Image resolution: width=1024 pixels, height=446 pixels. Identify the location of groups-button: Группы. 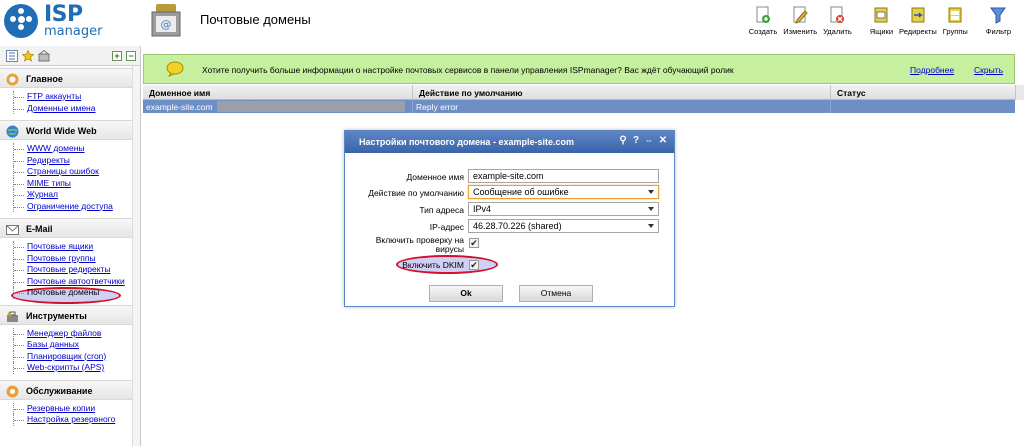
(955, 23).